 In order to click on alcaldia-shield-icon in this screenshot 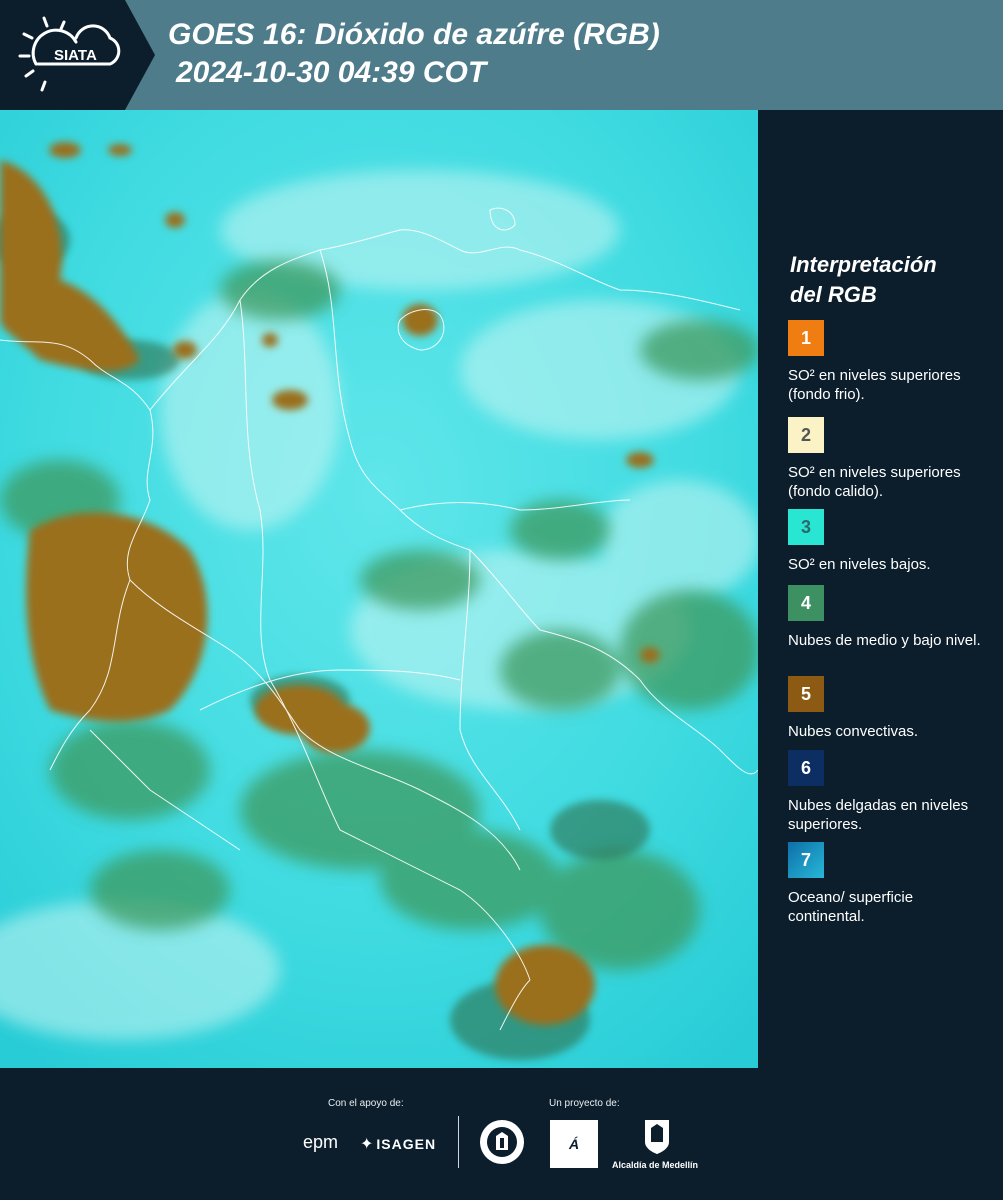, I will do `click(657, 1137)`.